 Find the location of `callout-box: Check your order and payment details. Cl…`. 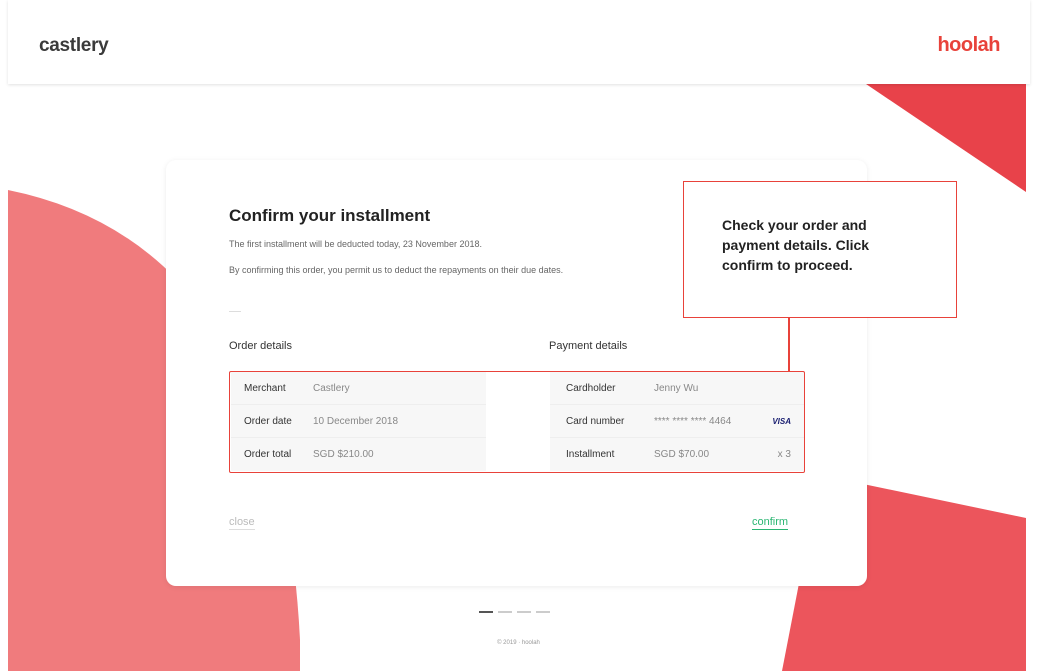

callout-box: Check your order and payment details. Cl… is located at coordinates (820, 249).